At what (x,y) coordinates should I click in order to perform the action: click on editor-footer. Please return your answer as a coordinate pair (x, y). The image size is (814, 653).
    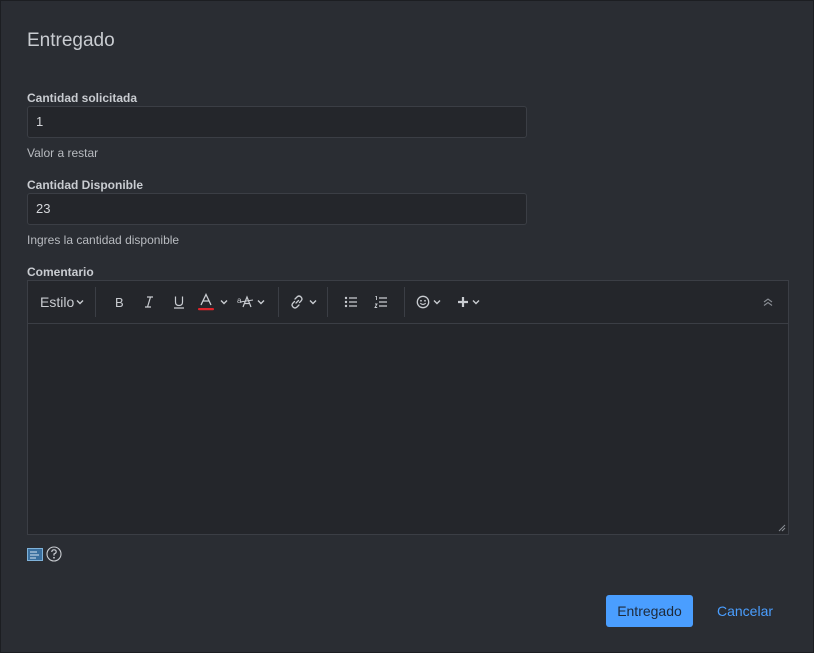
    Looking at the image, I should click on (44, 554).